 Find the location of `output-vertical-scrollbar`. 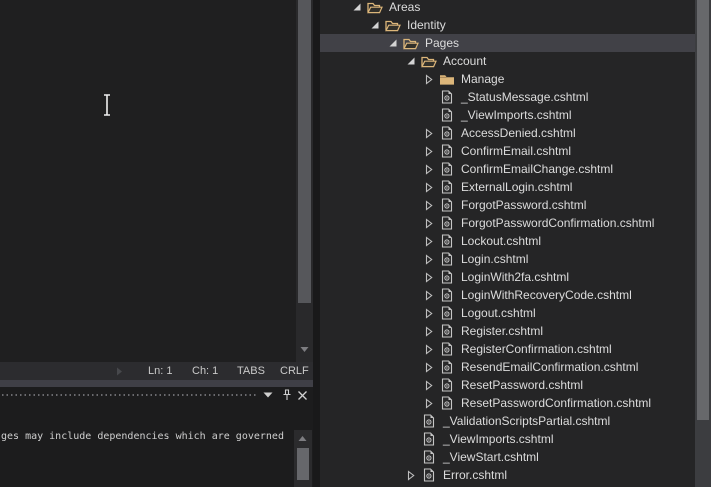

output-vertical-scrollbar is located at coordinates (303, 458).